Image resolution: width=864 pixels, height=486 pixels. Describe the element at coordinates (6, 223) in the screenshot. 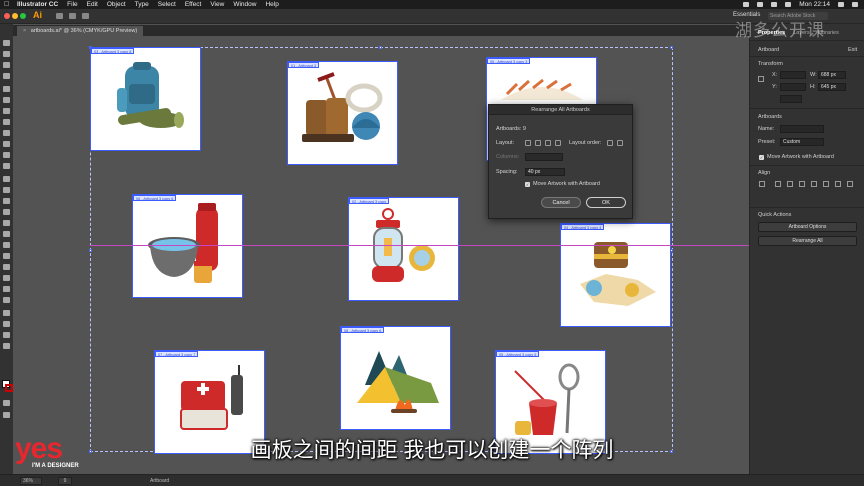

I see `shape-builder-tool-icon` at that location.